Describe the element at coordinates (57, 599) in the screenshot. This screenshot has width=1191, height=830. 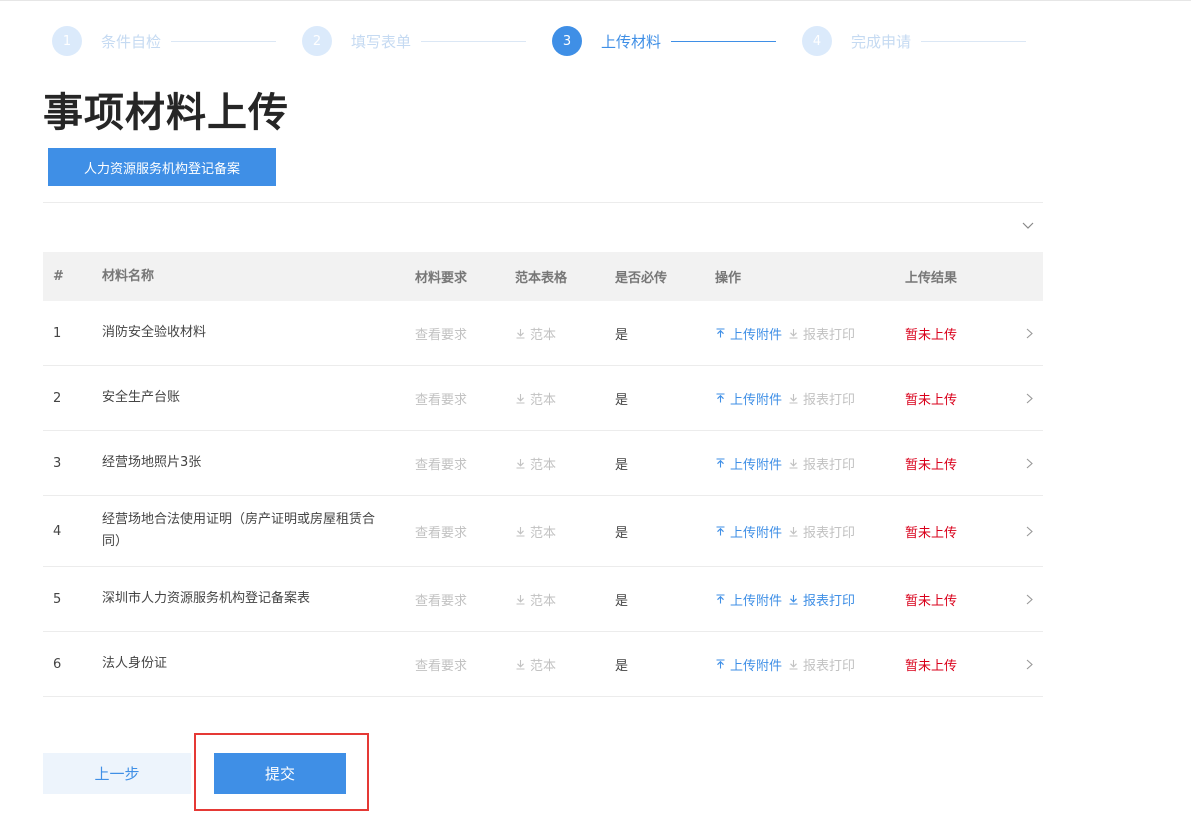
I see `row-number: 5` at that location.